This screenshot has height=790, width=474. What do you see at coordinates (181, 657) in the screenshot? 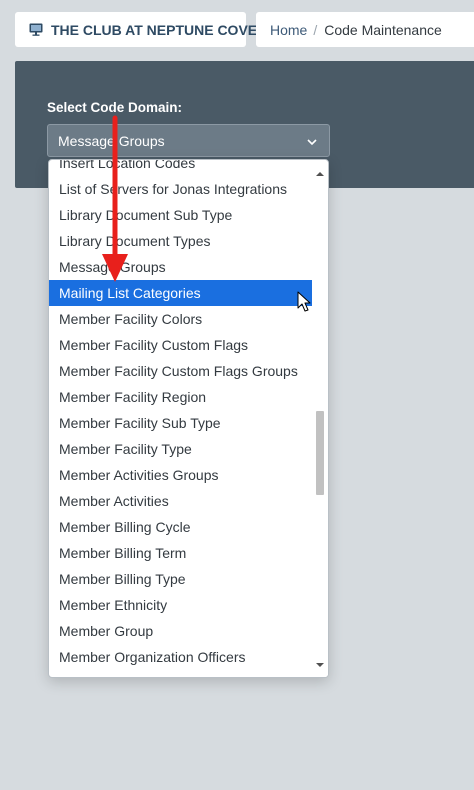
I see `dropdown-option: Member Organization Officers` at bounding box center [181, 657].